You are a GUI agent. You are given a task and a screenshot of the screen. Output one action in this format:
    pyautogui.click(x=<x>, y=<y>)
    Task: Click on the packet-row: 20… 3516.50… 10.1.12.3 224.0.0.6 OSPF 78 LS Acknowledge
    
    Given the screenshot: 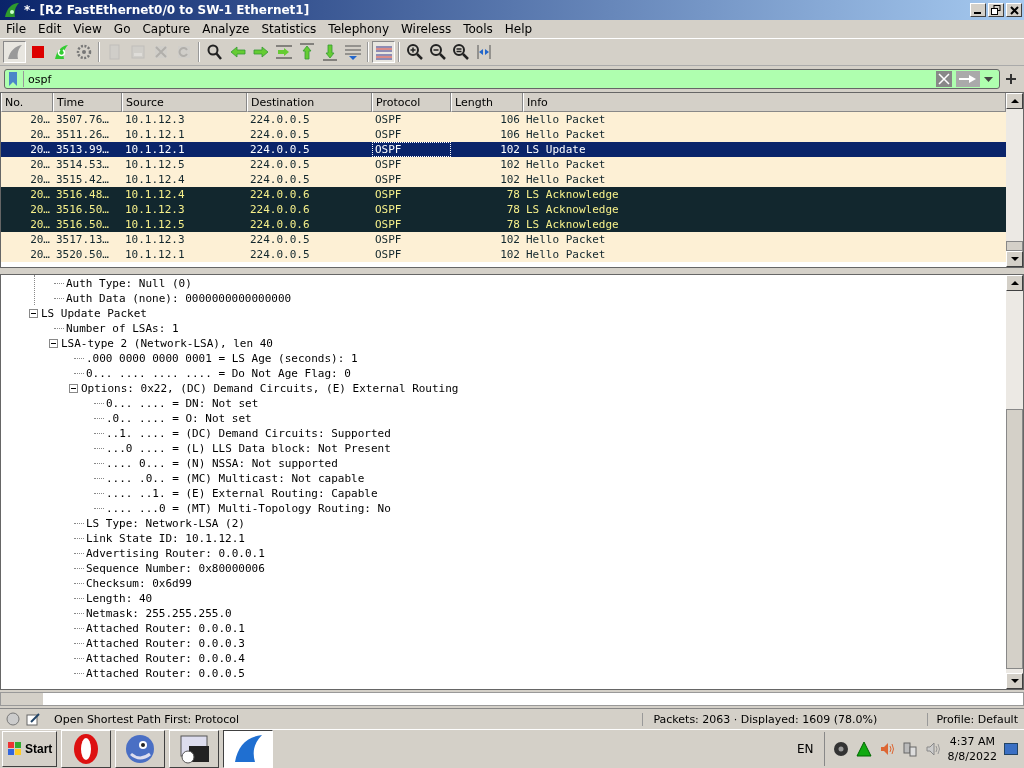 What is the action you would take?
    pyautogui.click(x=503, y=209)
    